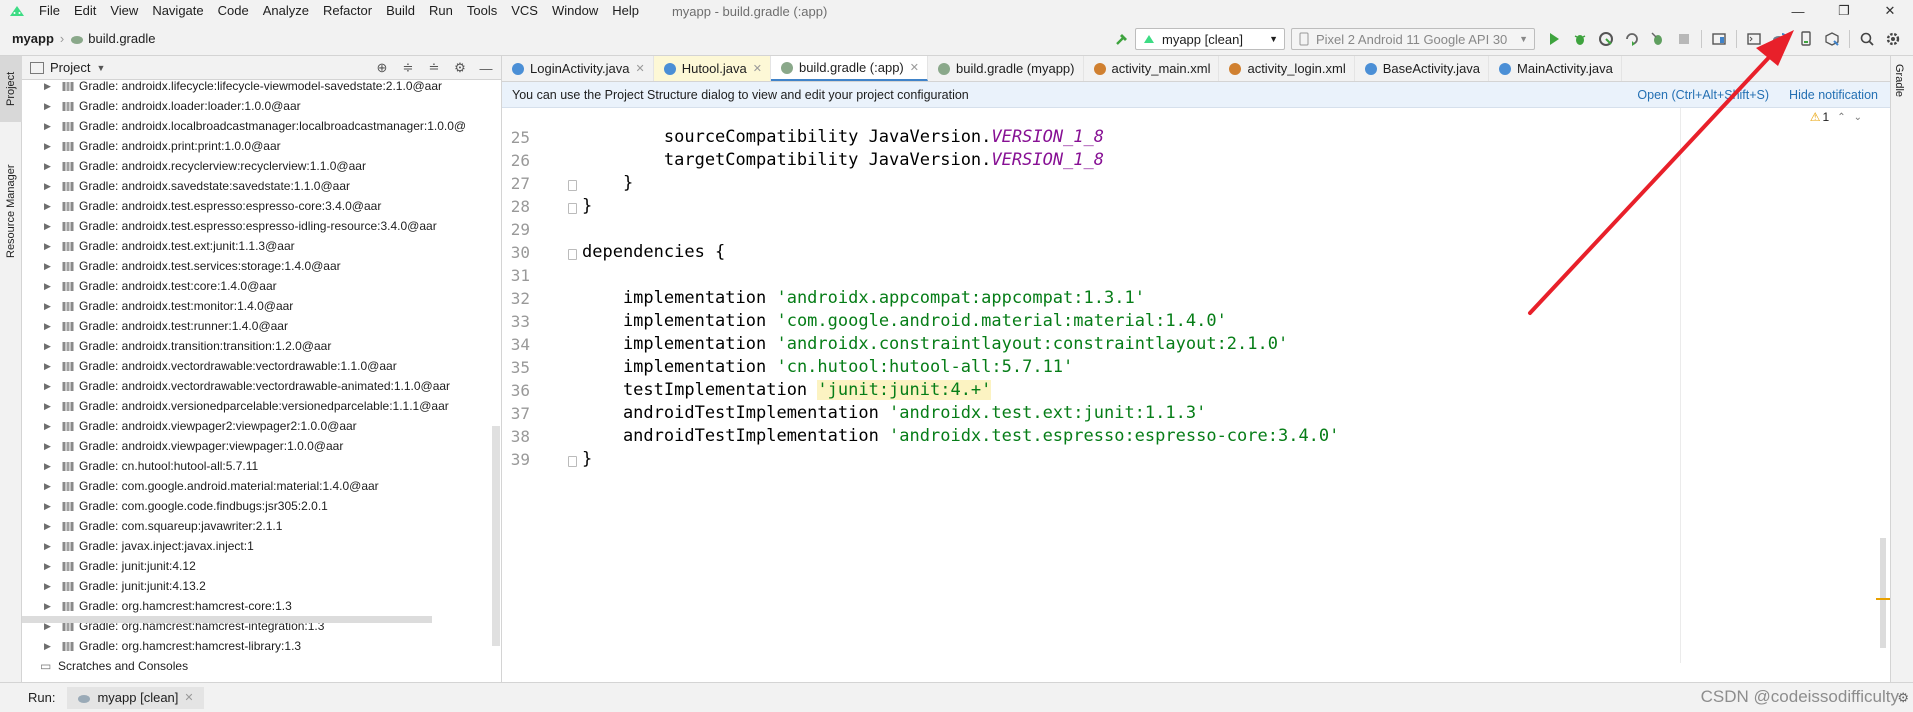 This screenshot has width=1913, height=712. I want to click on gear-icon: ⚙, so click(1903, 698).